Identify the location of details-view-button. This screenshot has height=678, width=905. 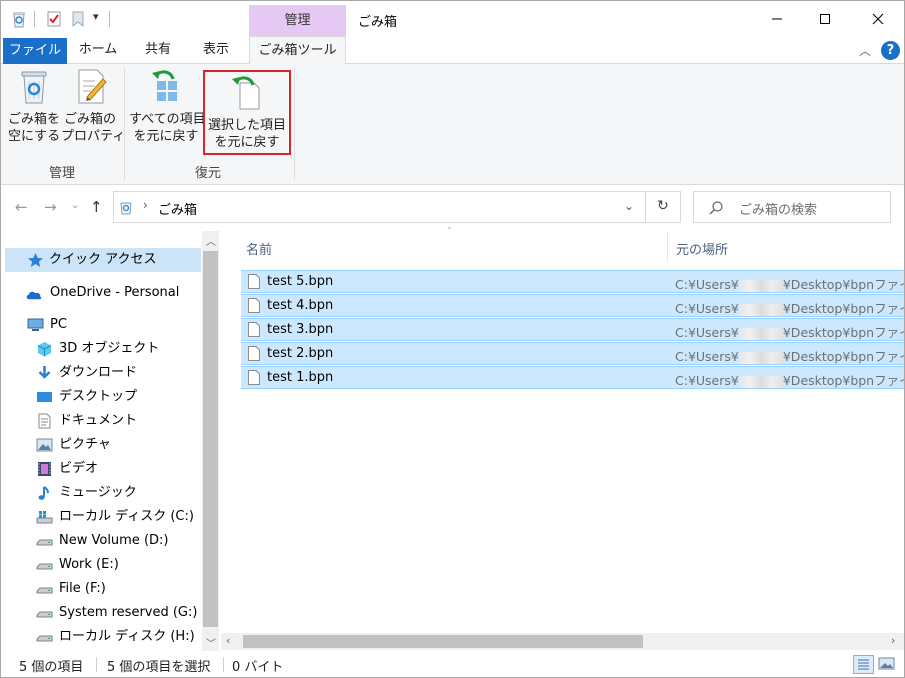
(863, 664).